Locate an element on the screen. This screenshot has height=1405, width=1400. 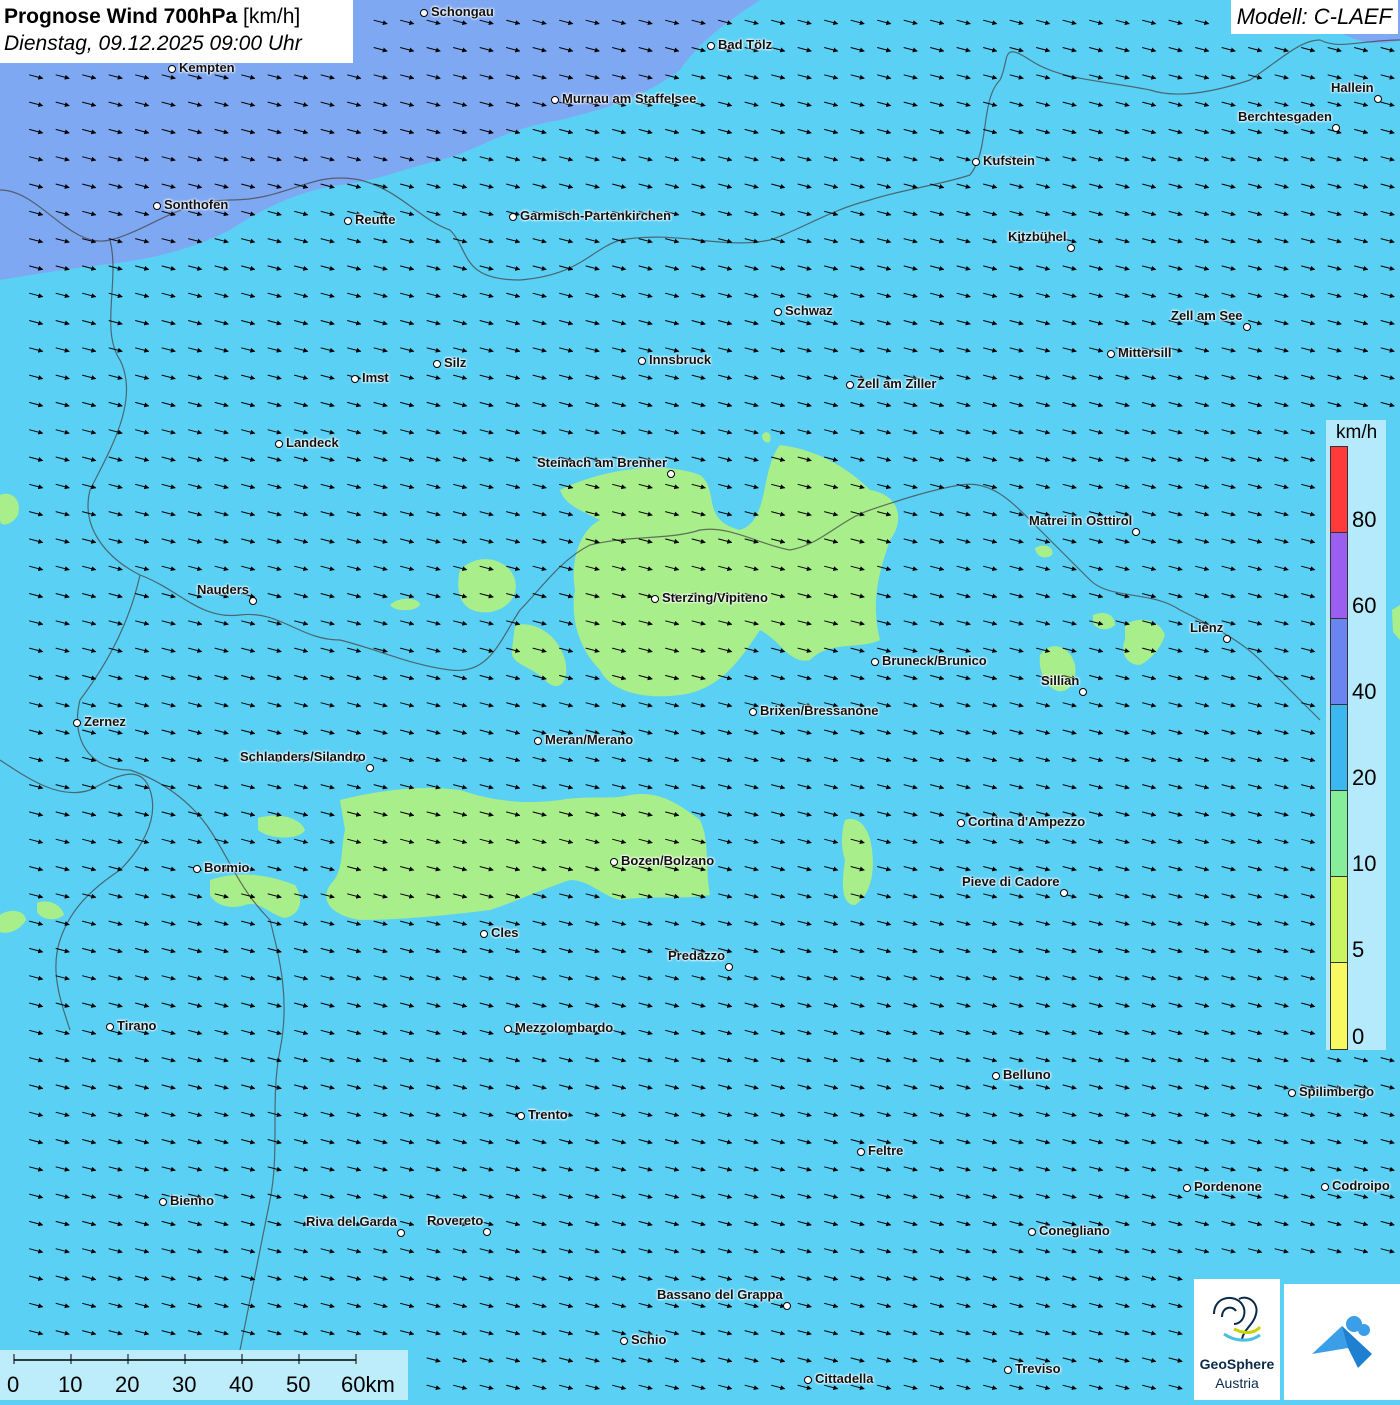
city-label: Landeck is located at coordinates (312, 442).